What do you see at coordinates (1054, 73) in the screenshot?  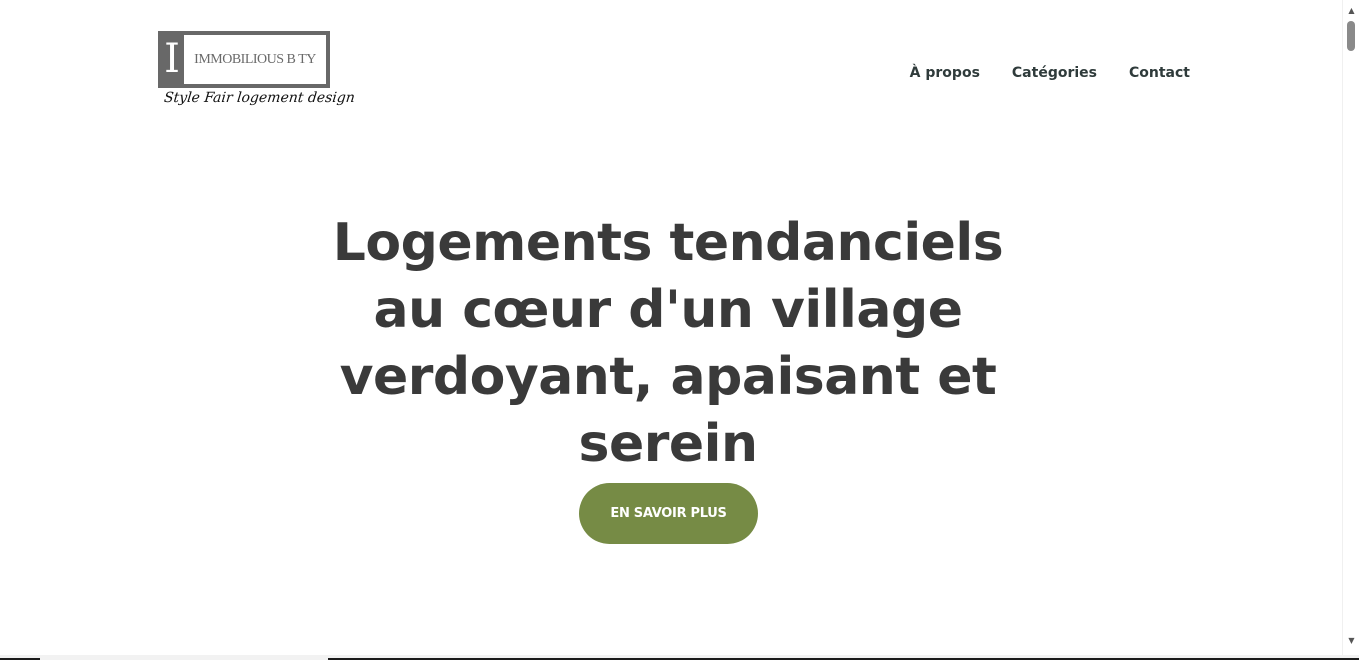 I see `nav-link-categories: Catégories` at bounding box center [1054, 73].